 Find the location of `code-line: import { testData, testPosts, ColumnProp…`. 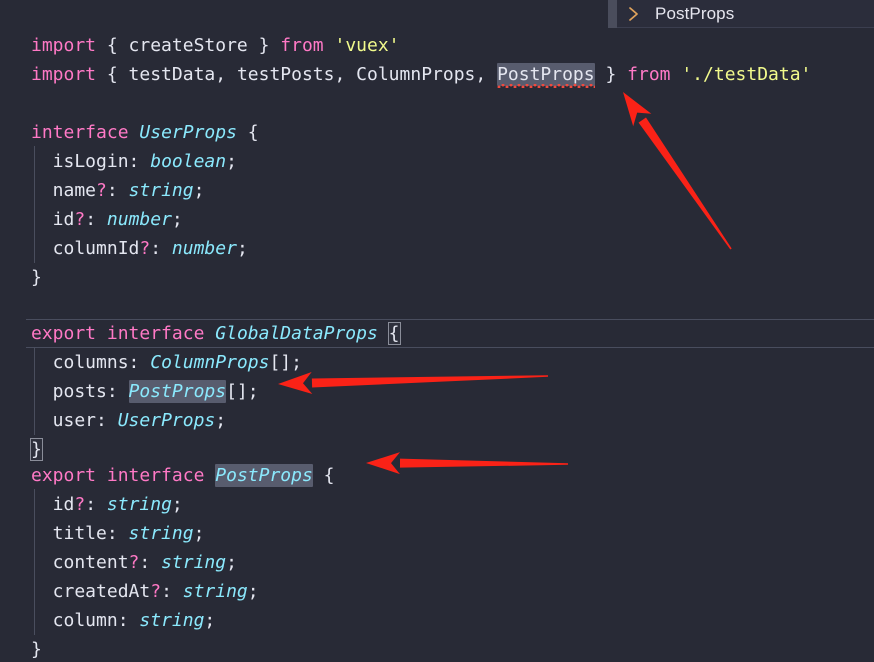

code-line: import { testData, testPosts, ColumnProp… is located at coordinates (405, 74).